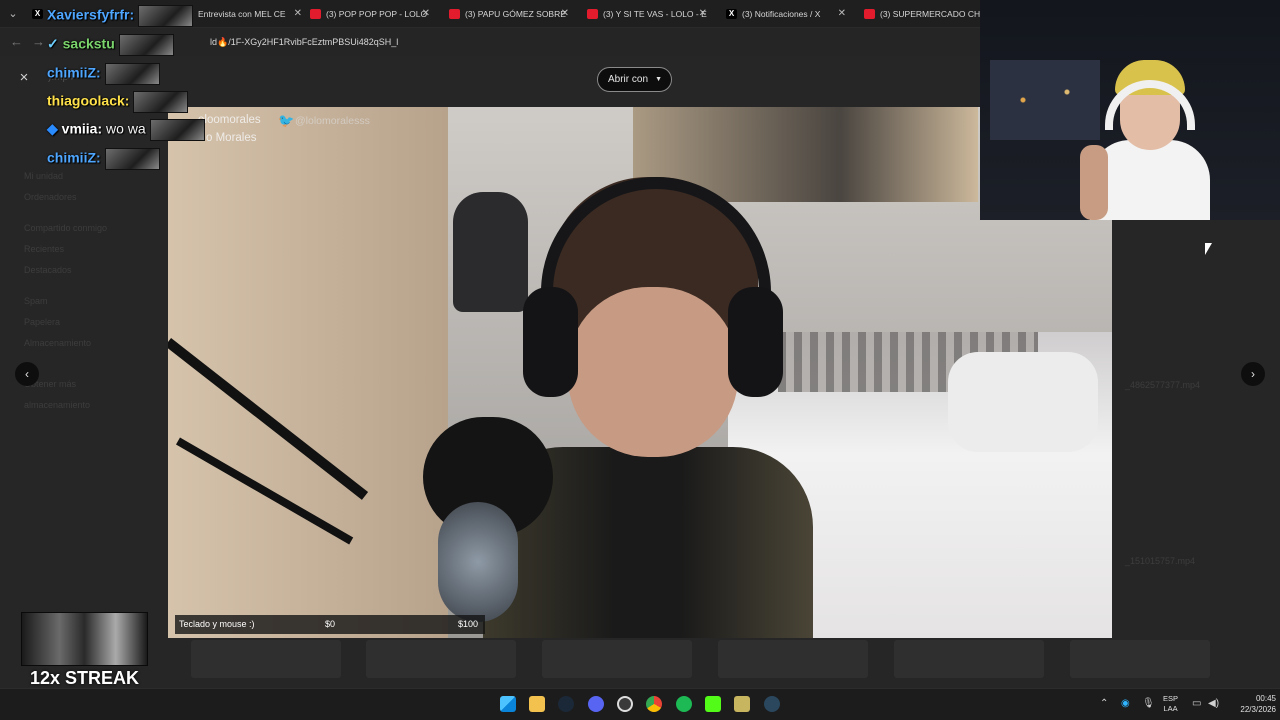 The width and height of the screenshot is (1280, 720). What do you see at coordinates (625, 704) in the screenshot?
I see `obs-icon` at bounding box center [625, 704].